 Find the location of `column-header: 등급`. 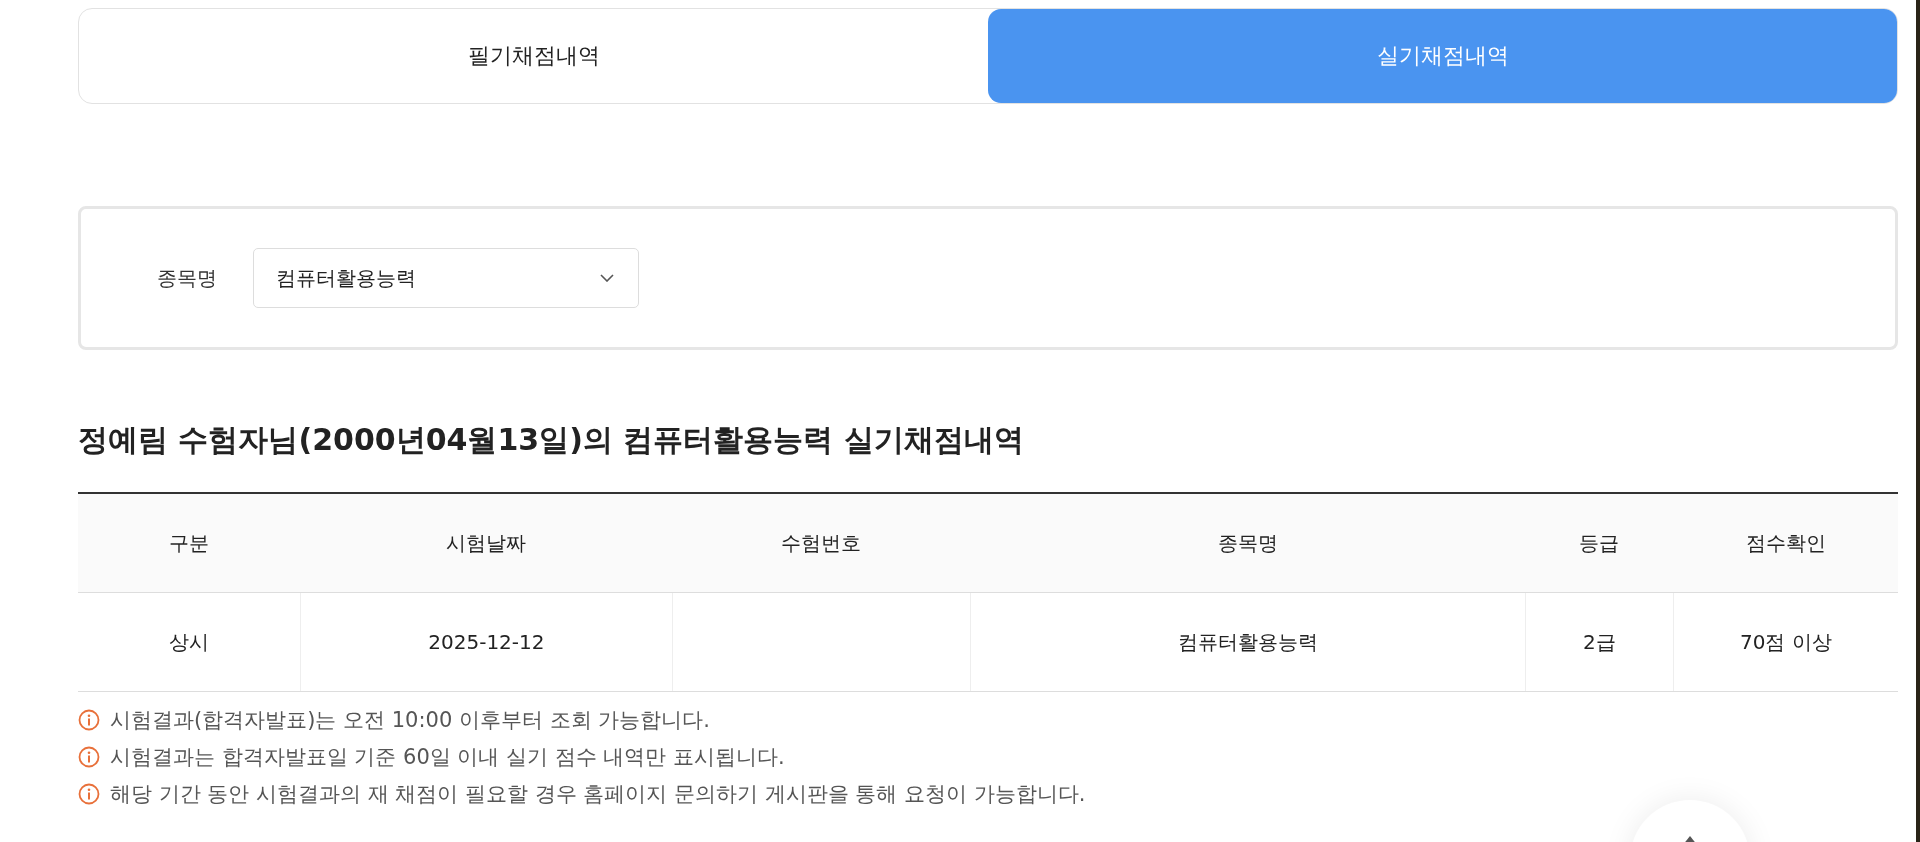

column-header: 등급 is located at coordinates (1599, 543).